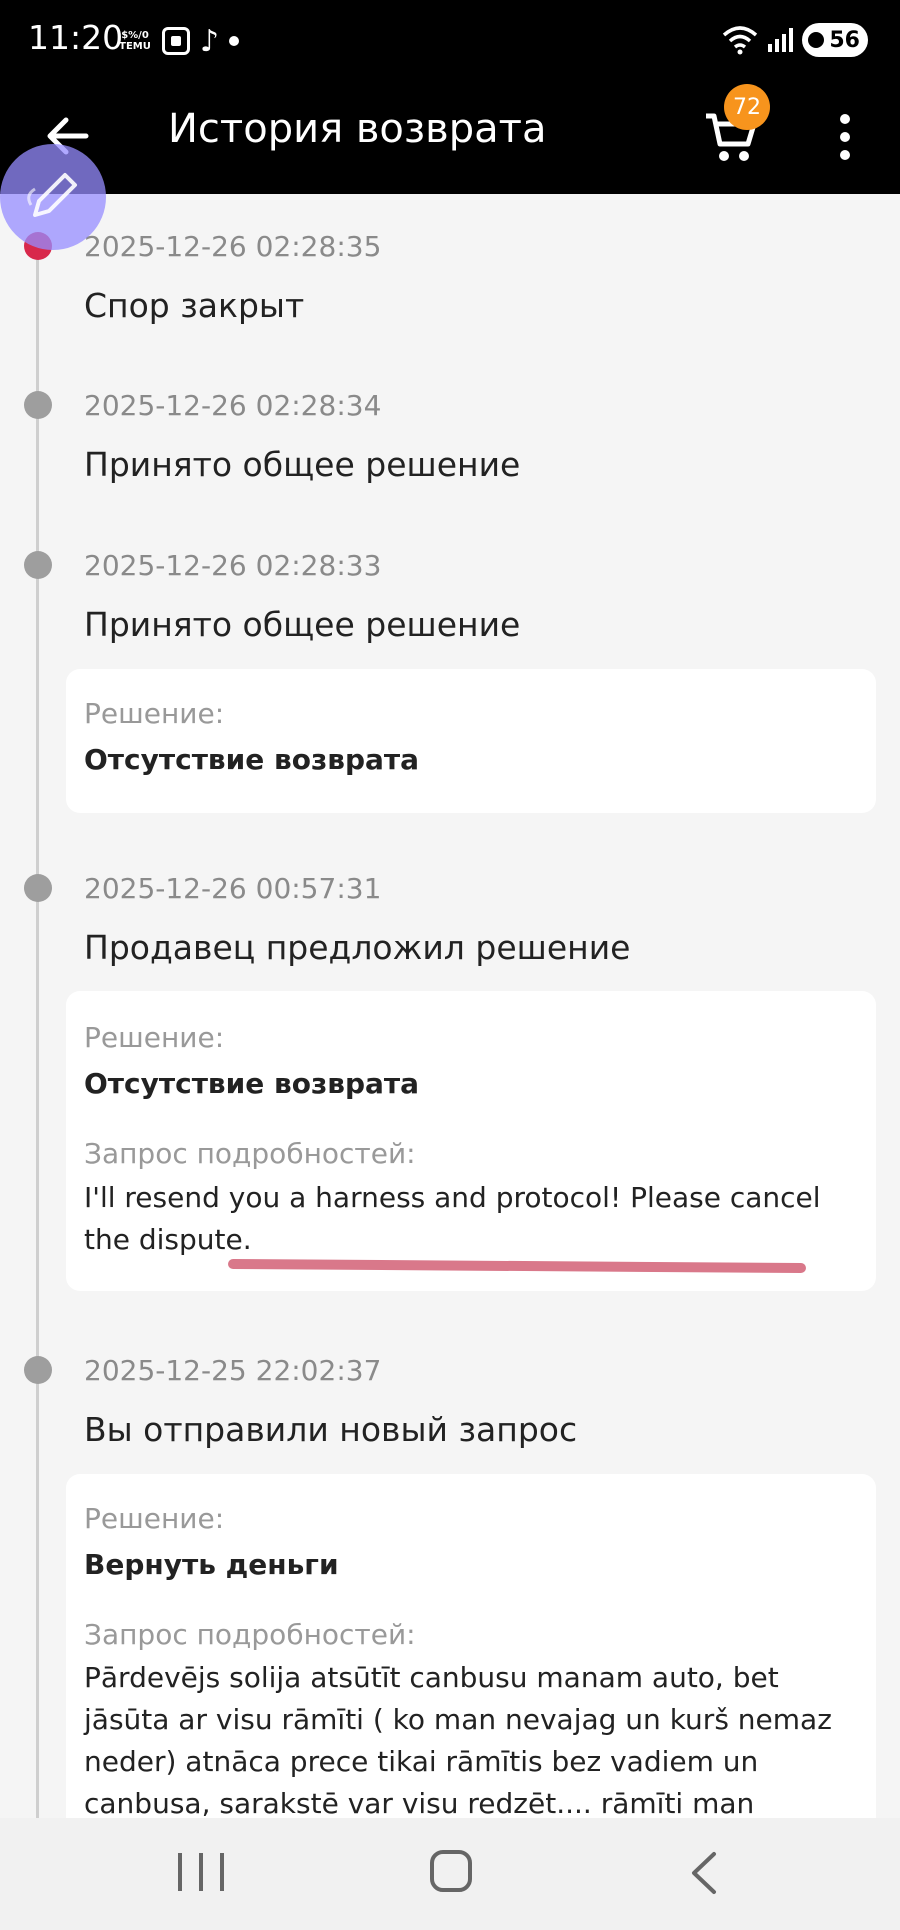 This screenshot has height=1930, width=900. I want to click on temu-icon: $%/0 TEMU, so click(135, 41).